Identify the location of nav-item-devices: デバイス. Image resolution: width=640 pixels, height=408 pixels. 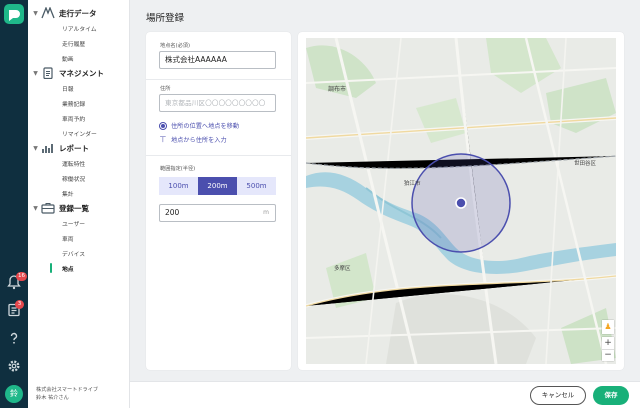
(73, 253).